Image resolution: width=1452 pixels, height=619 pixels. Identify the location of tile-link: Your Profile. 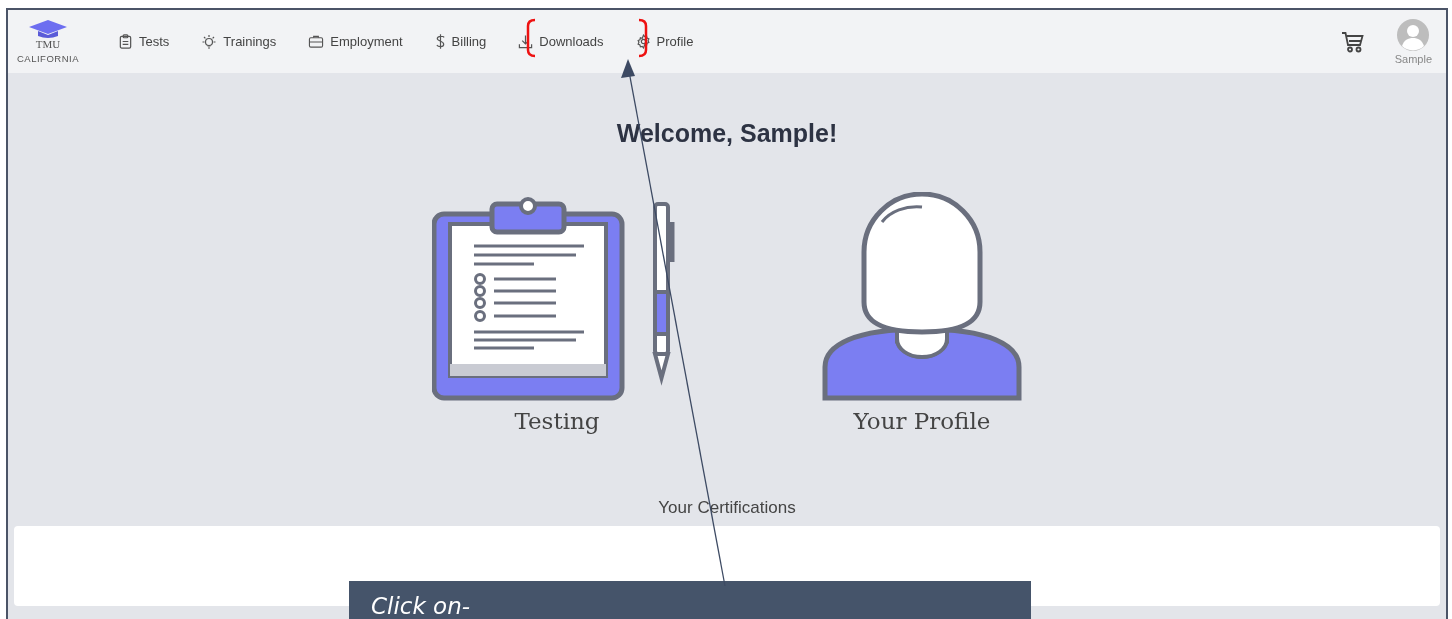
(922, 313).